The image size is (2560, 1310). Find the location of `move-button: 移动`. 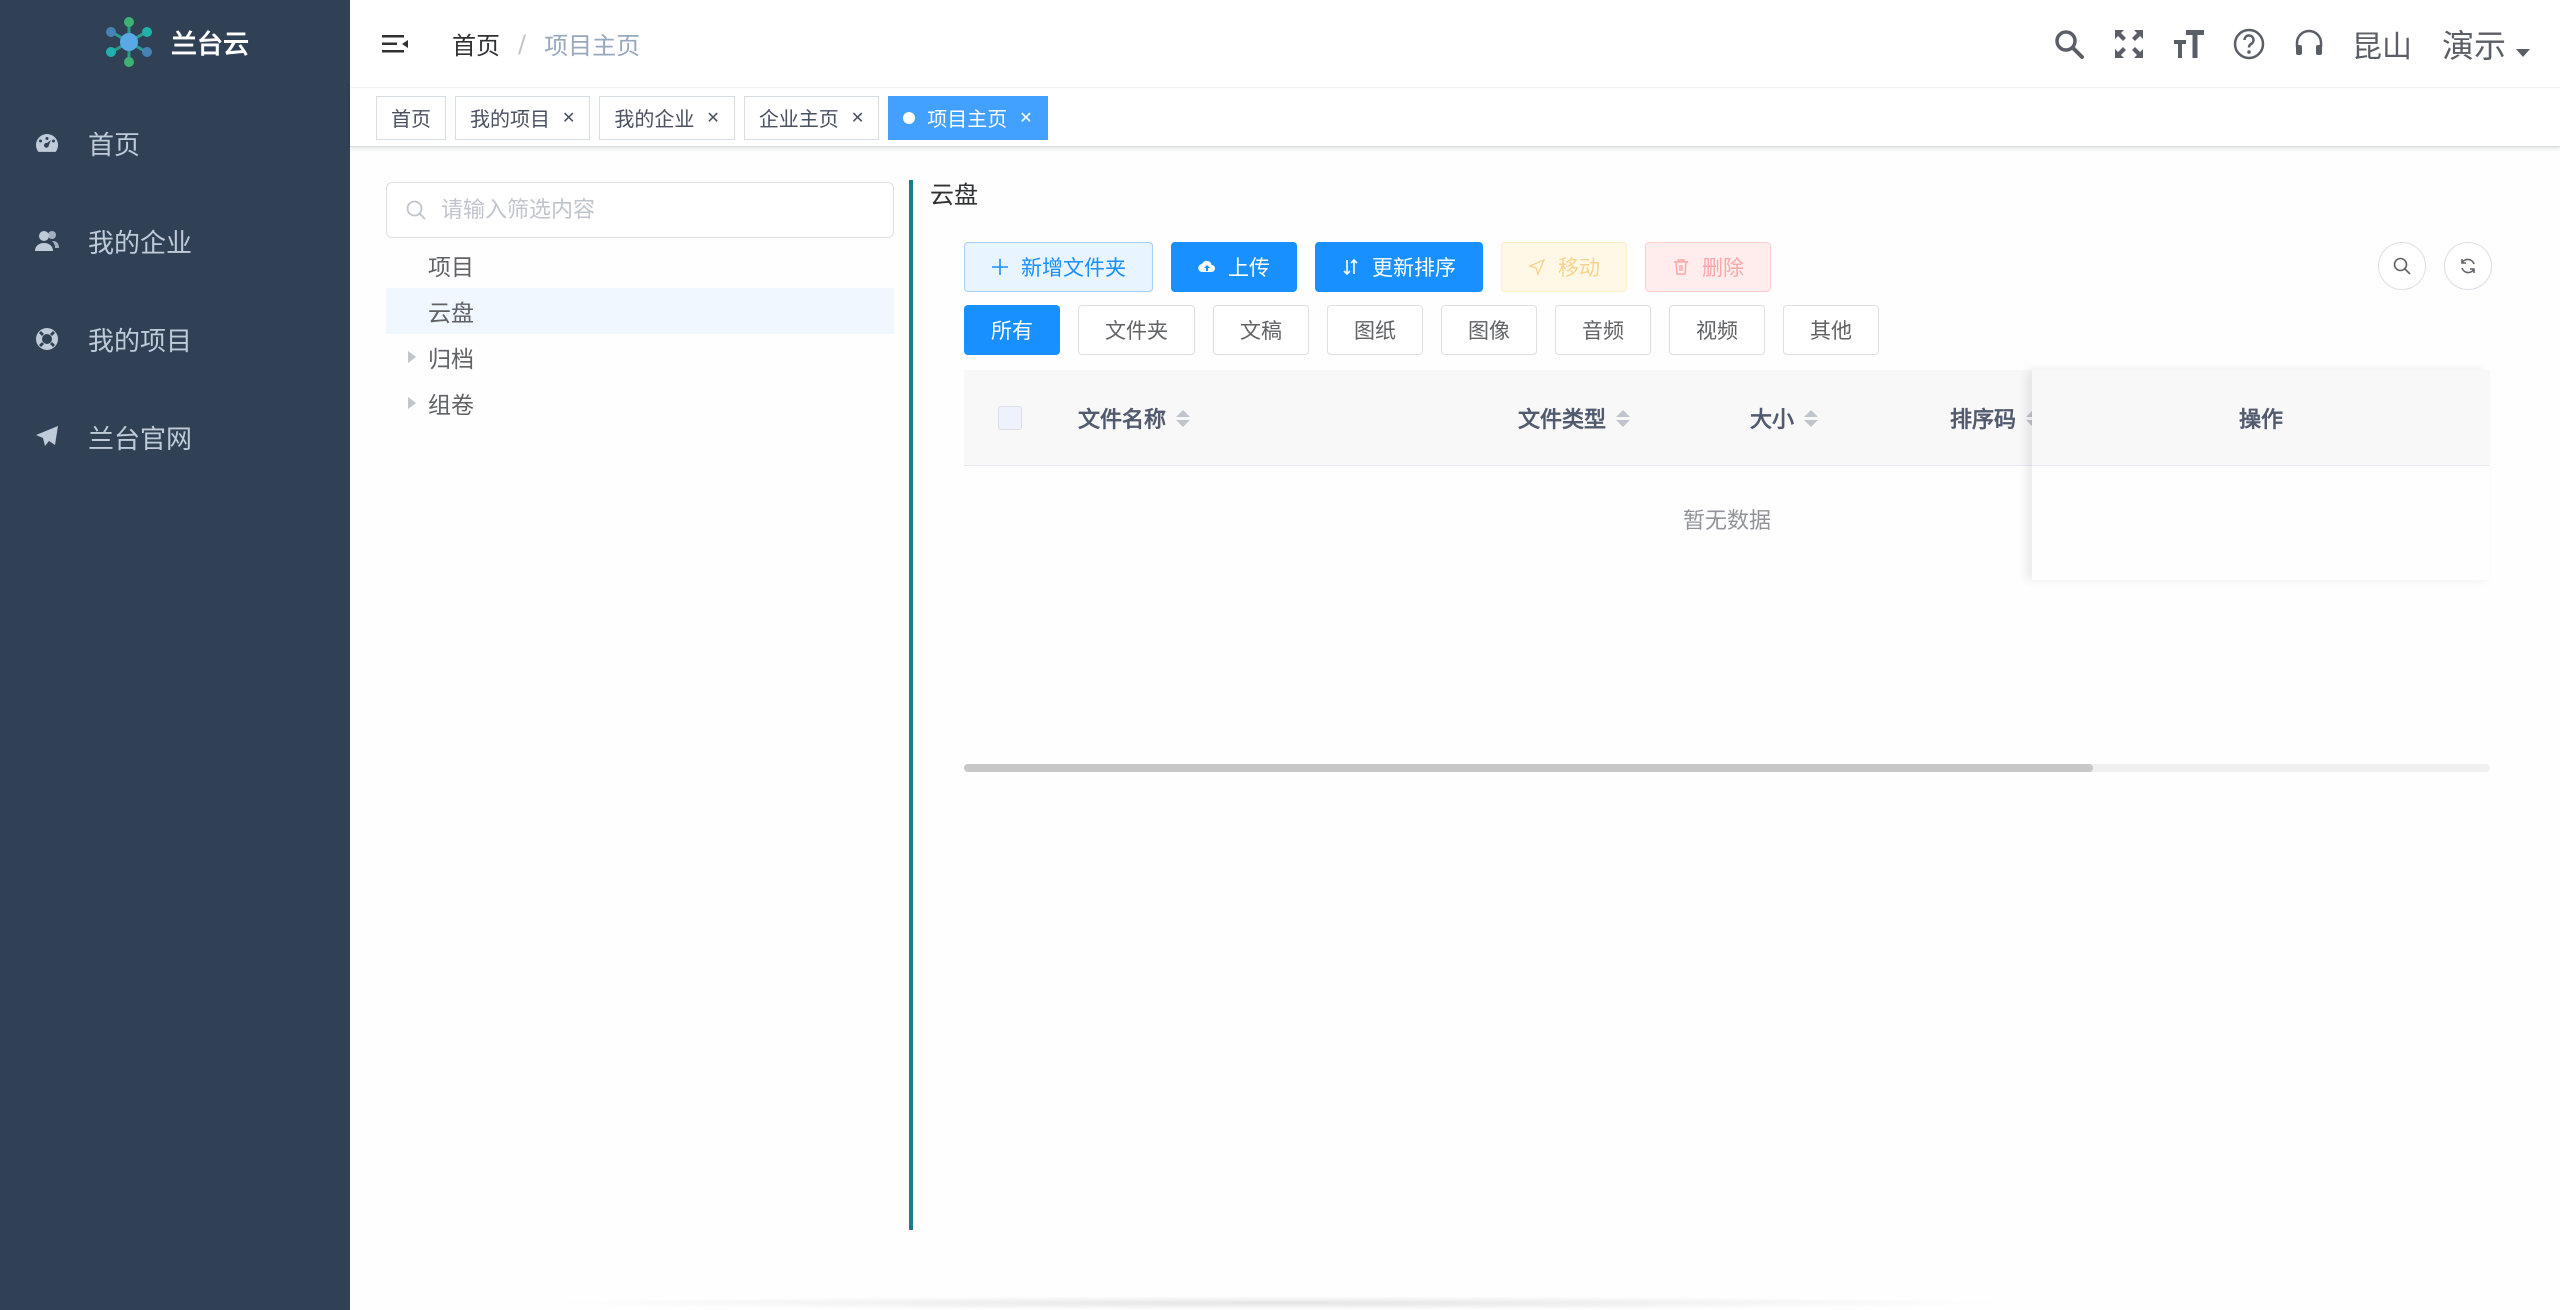

move-button: 移动 is located at coordinates (1564, 267).